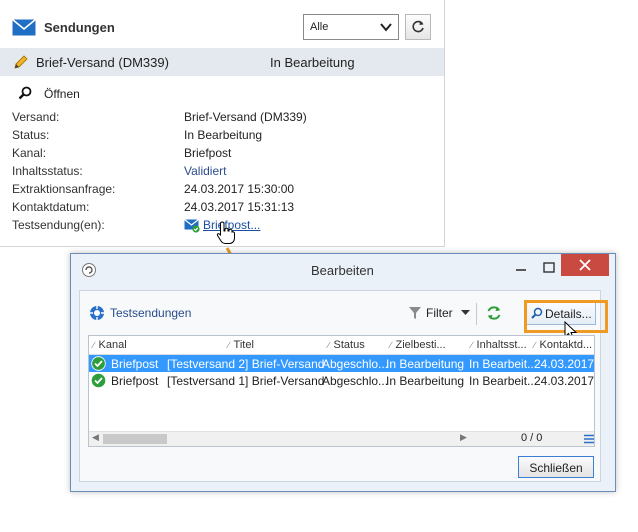 This screenshot has height=532, width=638. I want to click on prop-value: 24.03.2017 15:30:00, so click(239, 189).